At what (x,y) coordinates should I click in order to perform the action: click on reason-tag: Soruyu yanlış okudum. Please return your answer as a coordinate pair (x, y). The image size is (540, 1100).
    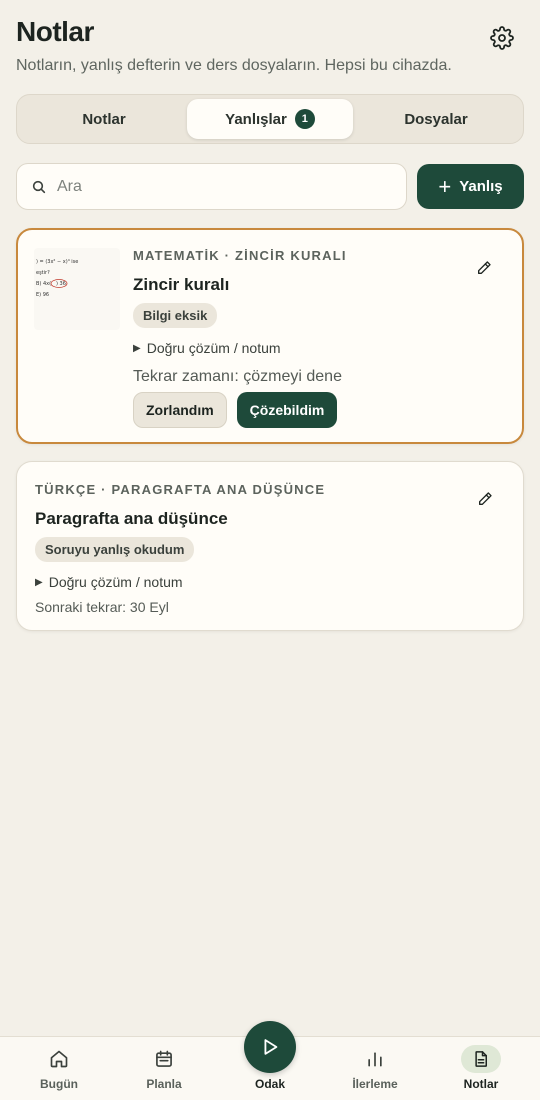
    Looking at the image, I should click on (115, 549).